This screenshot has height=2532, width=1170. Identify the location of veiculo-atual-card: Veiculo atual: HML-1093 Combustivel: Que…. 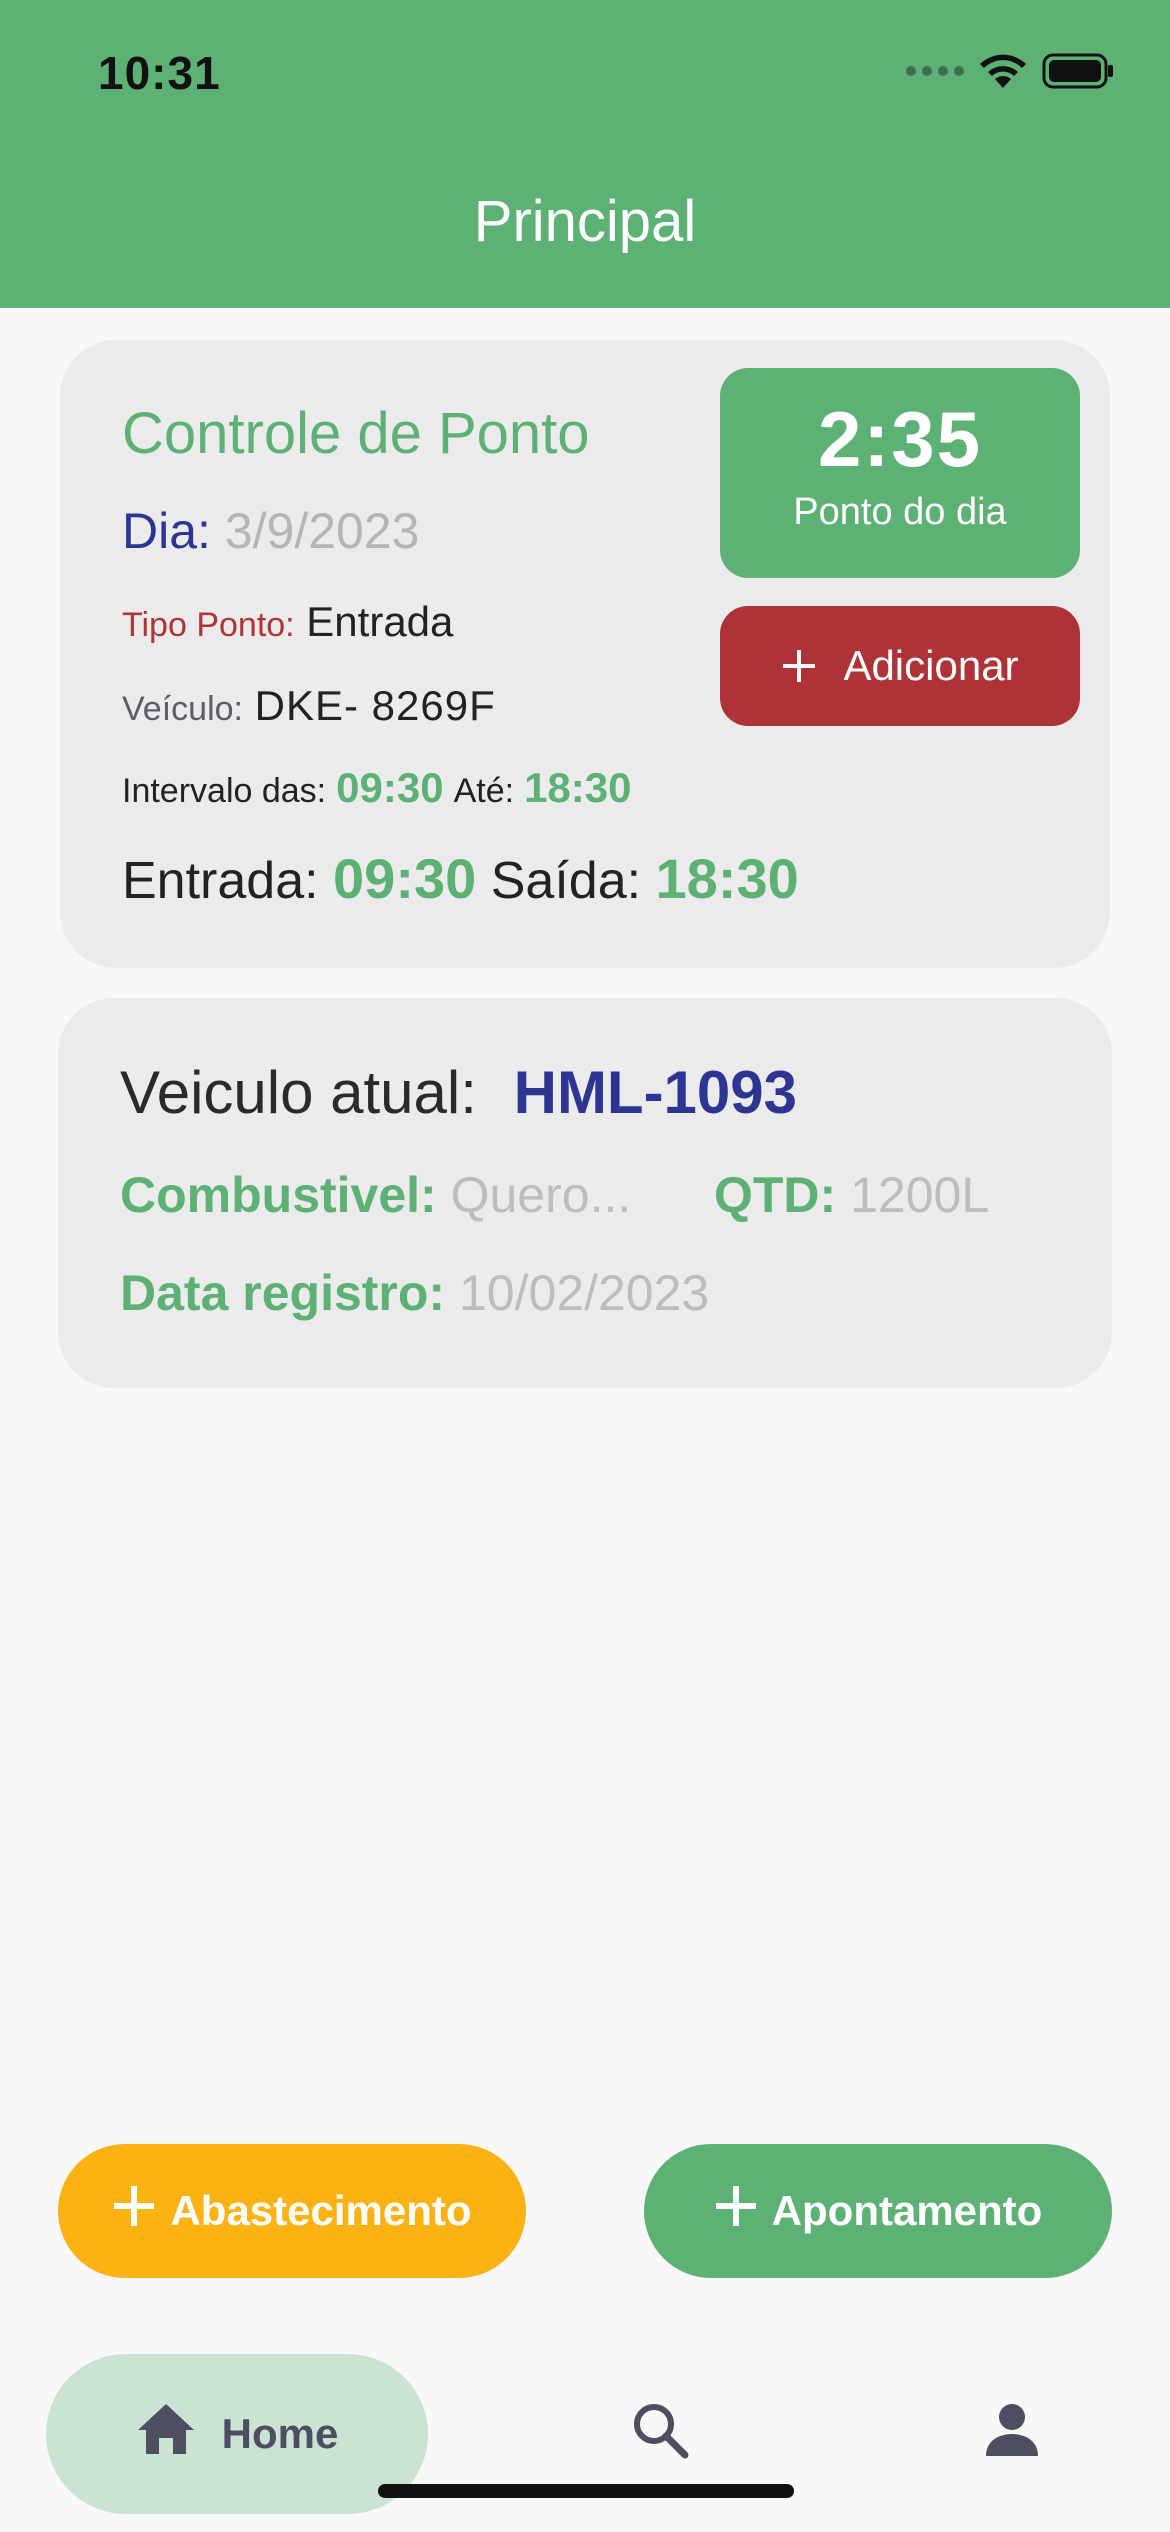
(585, 1193).